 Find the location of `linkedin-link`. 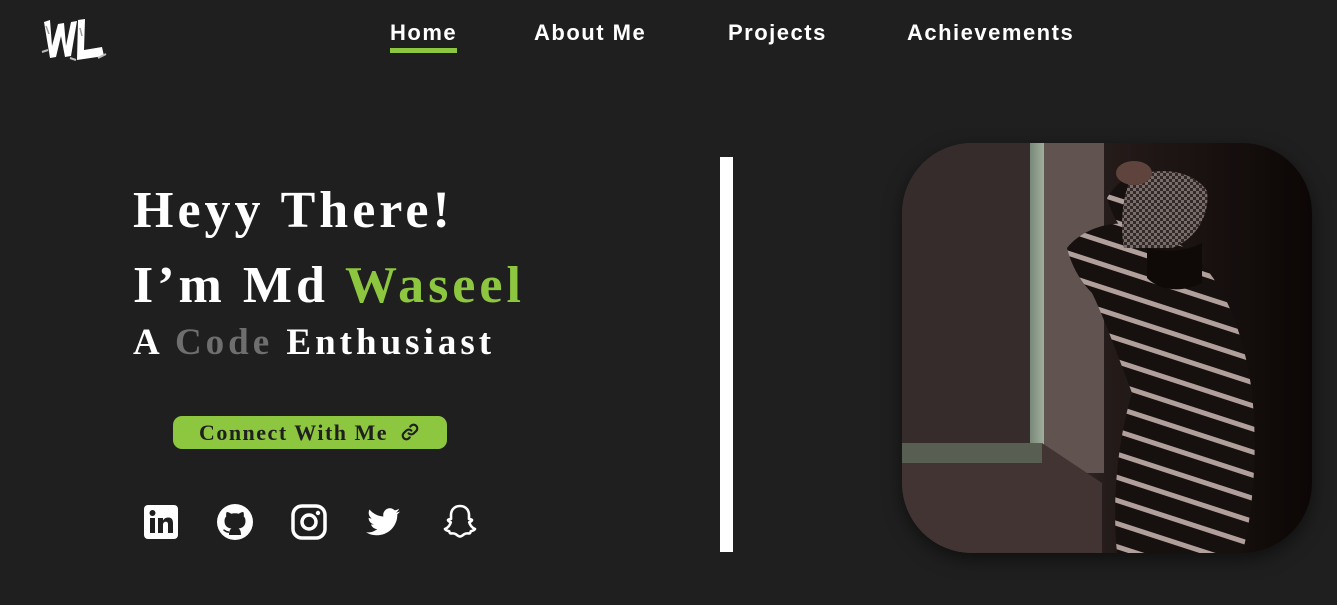

linkedin-link is located at coordinates (161, 522).